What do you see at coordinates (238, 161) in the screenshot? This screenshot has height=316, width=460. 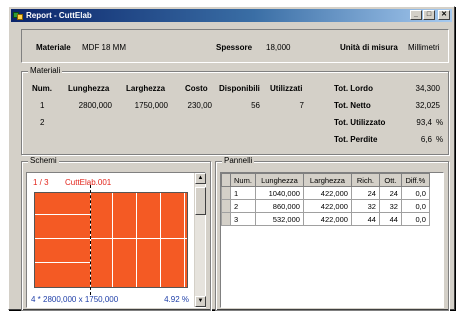 I see `pannelli-title: Pannelli` at bounding box center [238, 161].